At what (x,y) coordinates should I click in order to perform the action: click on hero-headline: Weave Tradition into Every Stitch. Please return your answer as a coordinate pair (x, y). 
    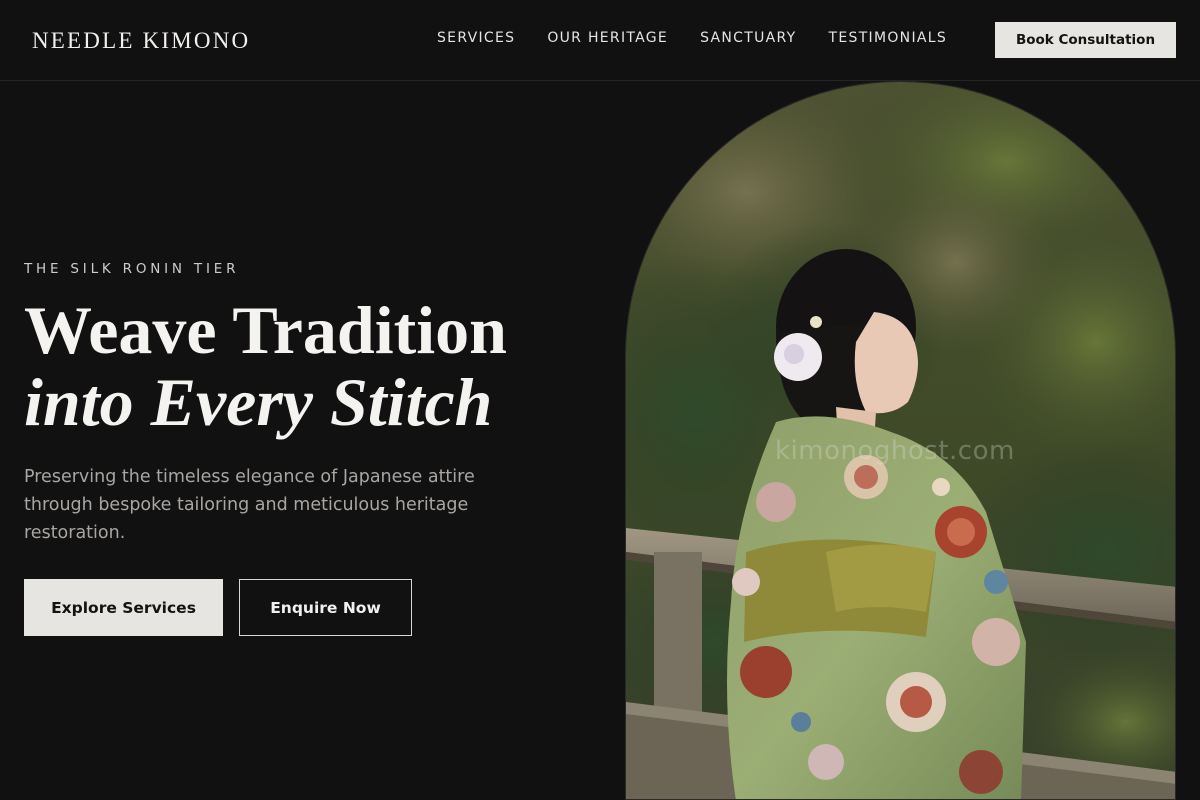
    Looking at the image, I should click on (265, 366).